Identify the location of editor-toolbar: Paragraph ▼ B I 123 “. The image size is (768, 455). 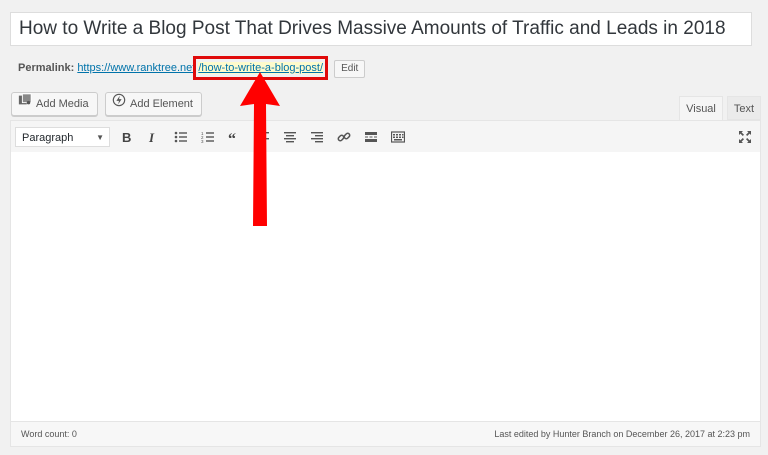
(385, 137).